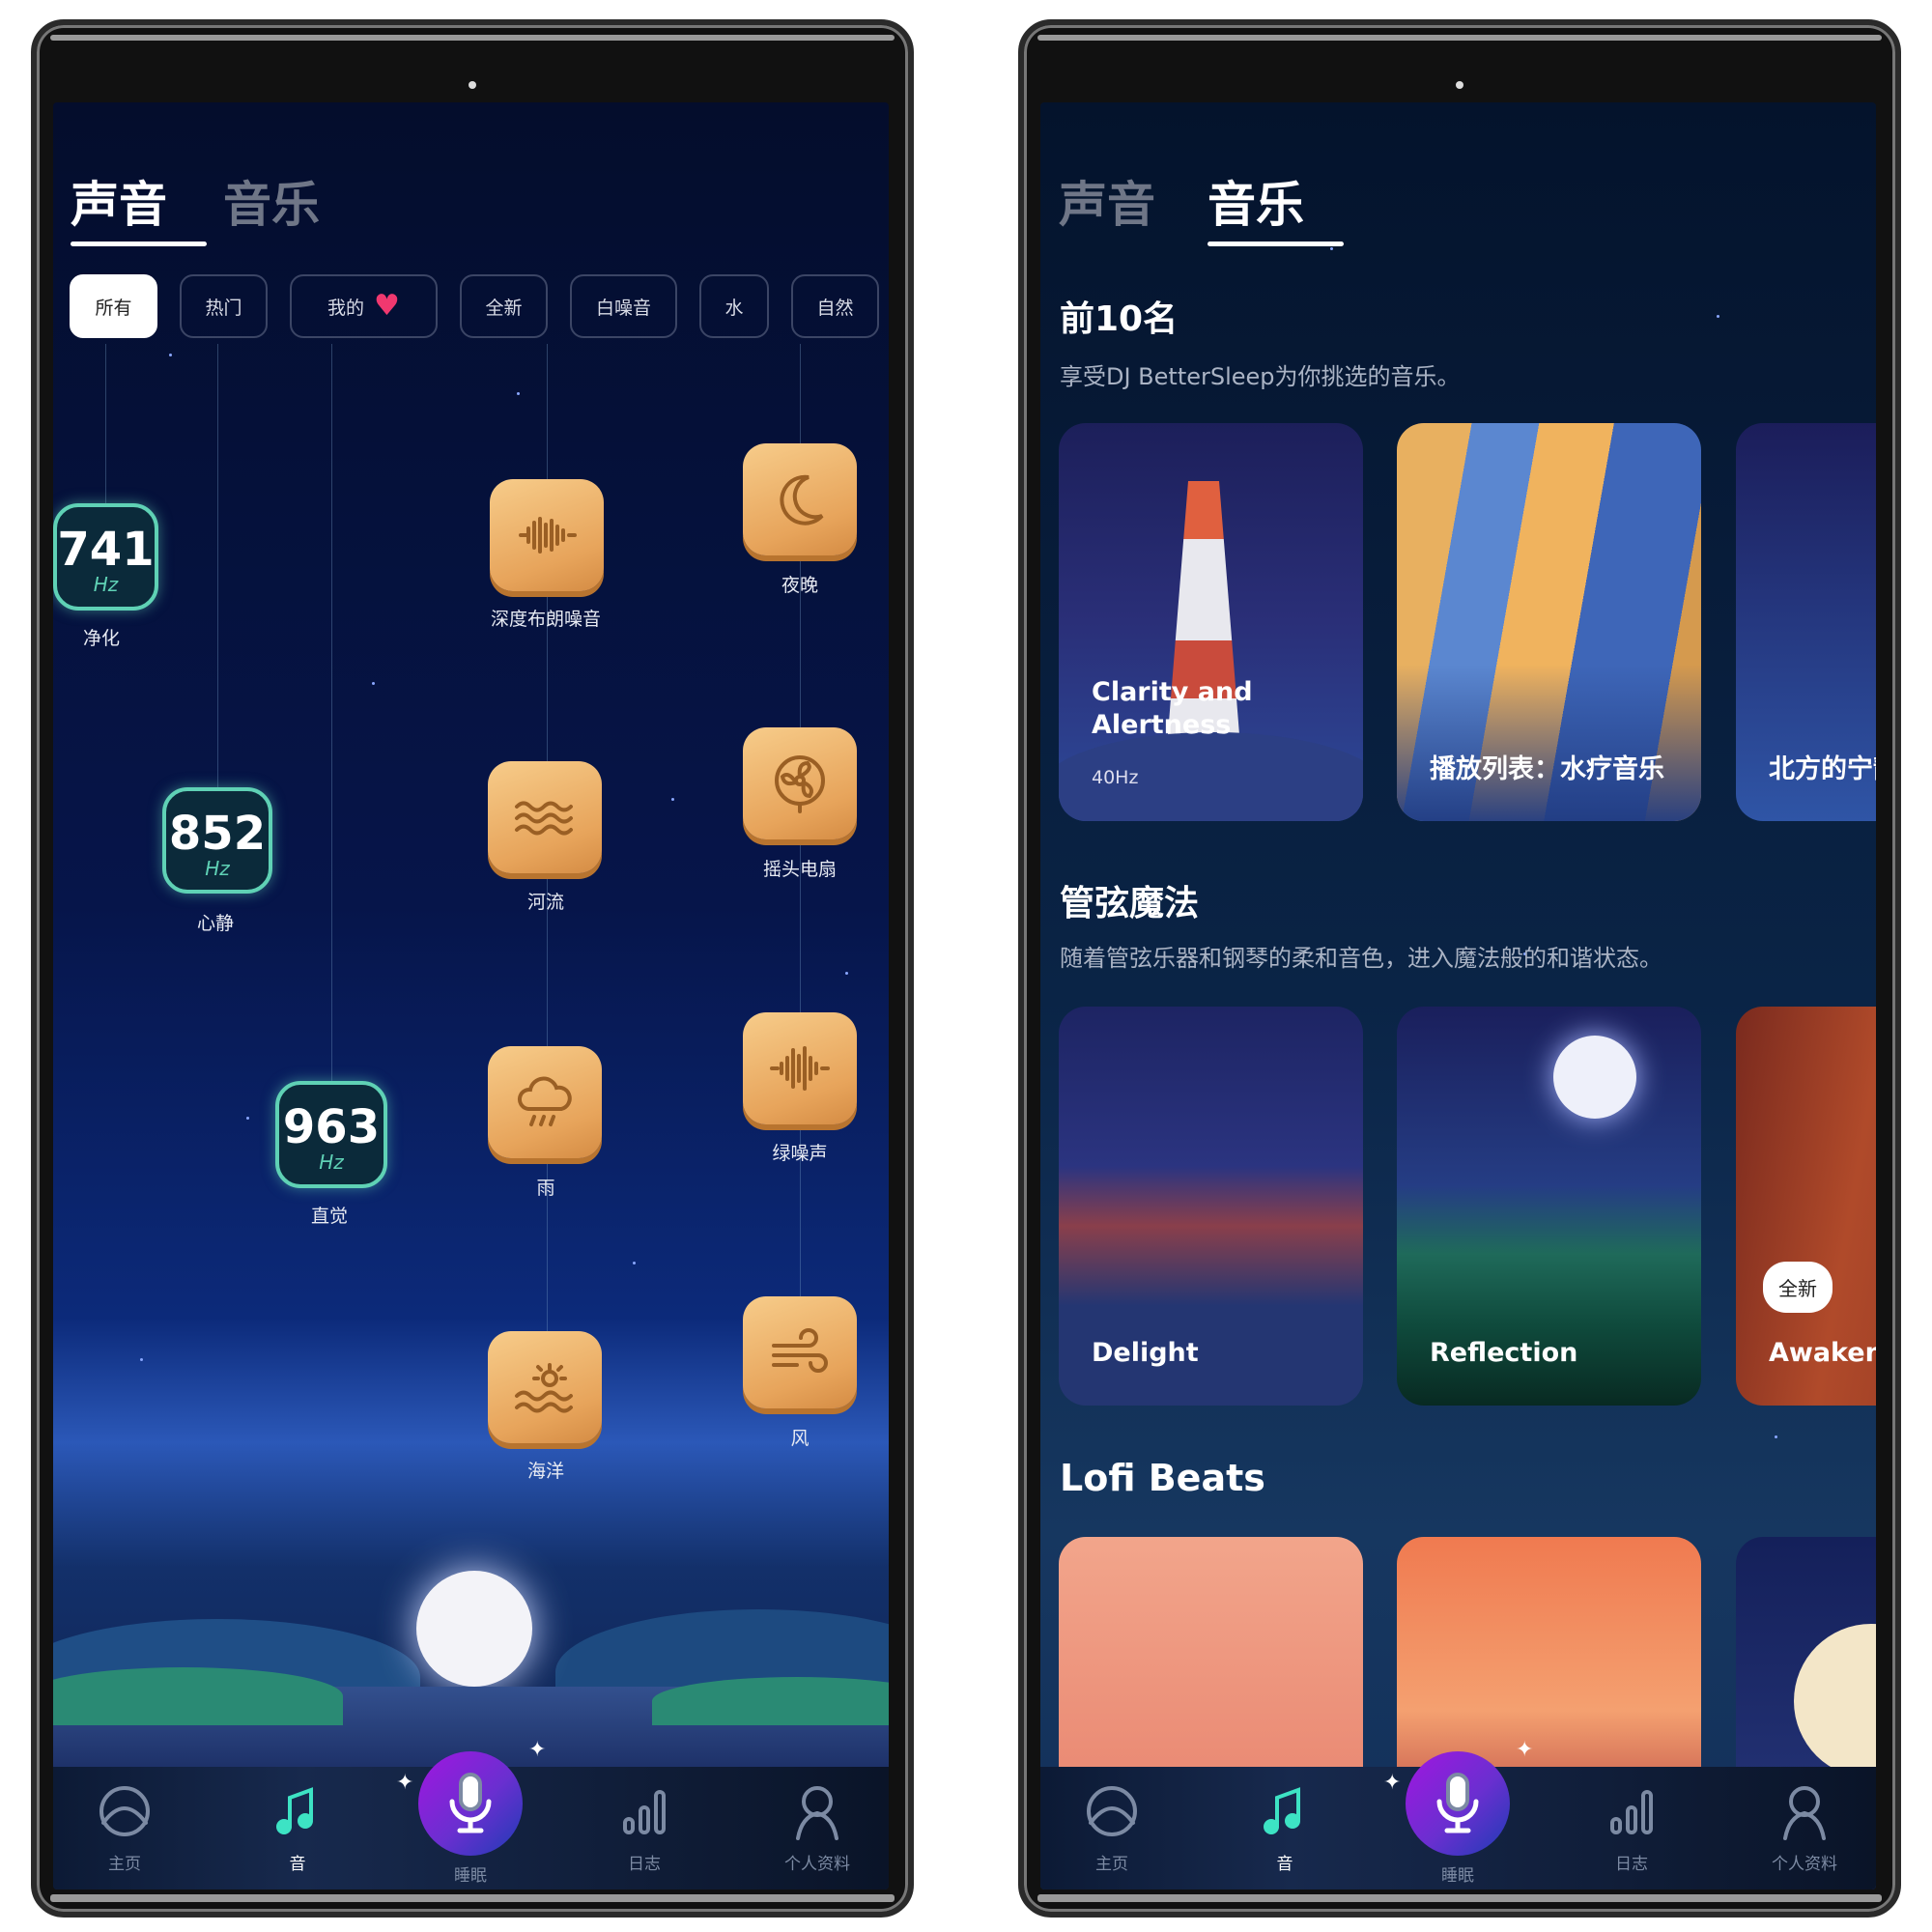 The image size is (1932, 1932). Describe the element at coordinates (1284, 1864) in the screenshot. I see `nav-label: 音` at that location.